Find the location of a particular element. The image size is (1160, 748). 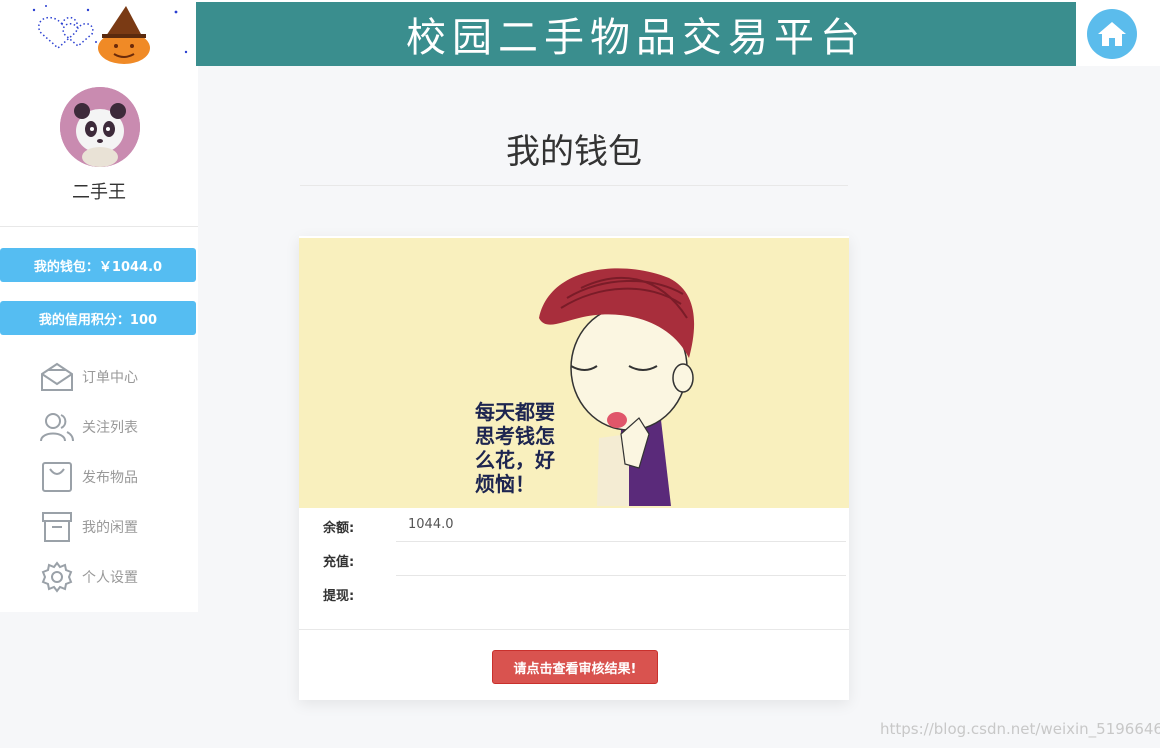

withdraw-input is located at coordinates (621, 593).